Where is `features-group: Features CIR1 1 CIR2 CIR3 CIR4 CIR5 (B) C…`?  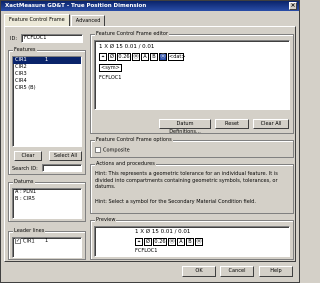 features-group: Features CIR1 1 CIR2 CIR3 CIR4 CIR5 (B) C… is located at coordinates (47, 111).